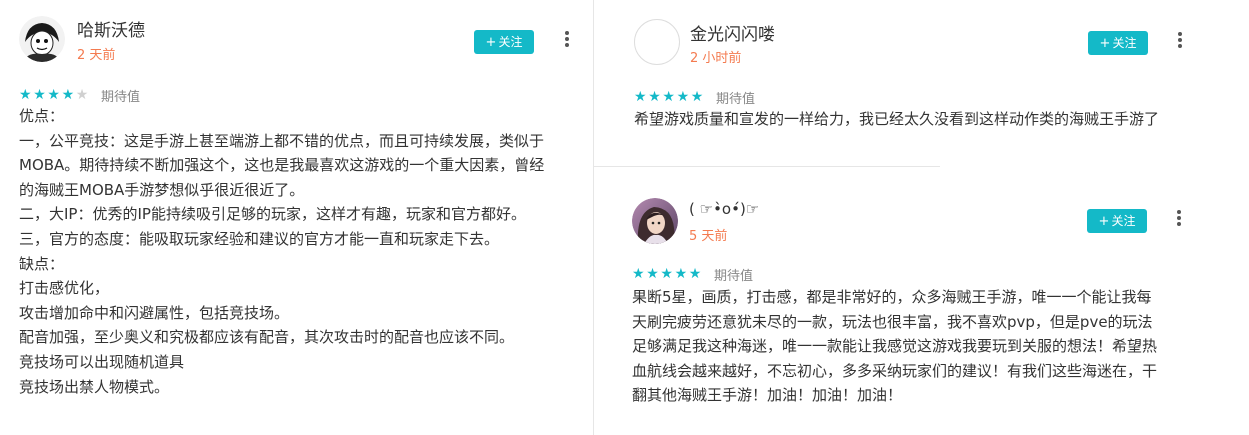  Describe the element at coordinates (64, 288) in the screenshot. I see `review-line: 打击感优化，` at that location.